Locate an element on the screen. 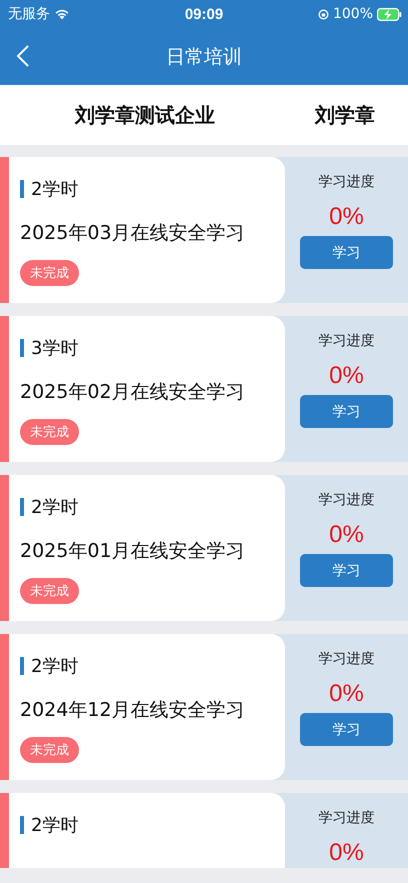  course-card: 2学时 is located at coordinates (147, 830).